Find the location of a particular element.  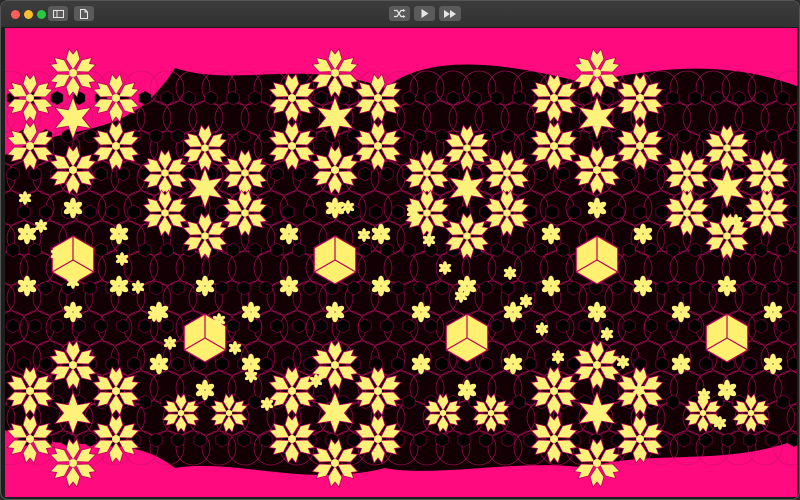

shuffle-icon is located at coordinates (399, 13).